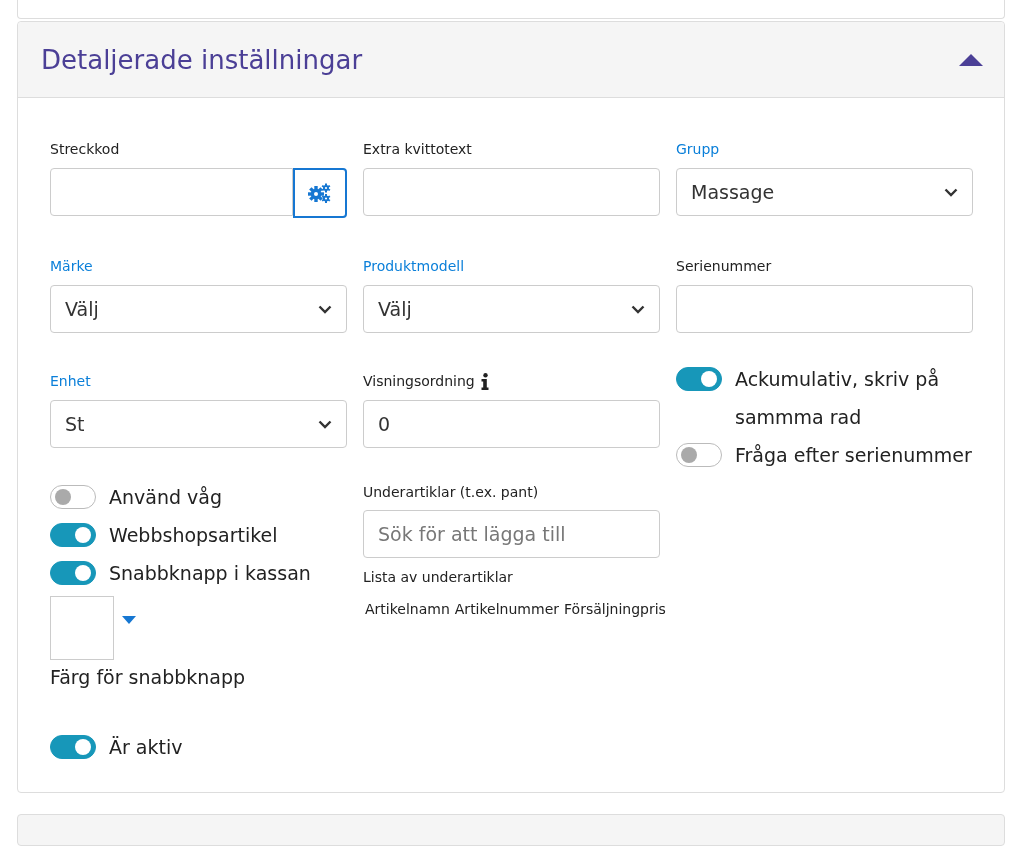 This screenshot has width=1024, height=864. What do you see at coordinates (85, 149) in the screenshot?
I see `field-label: Streckkod` at bounding box center [85, 149].